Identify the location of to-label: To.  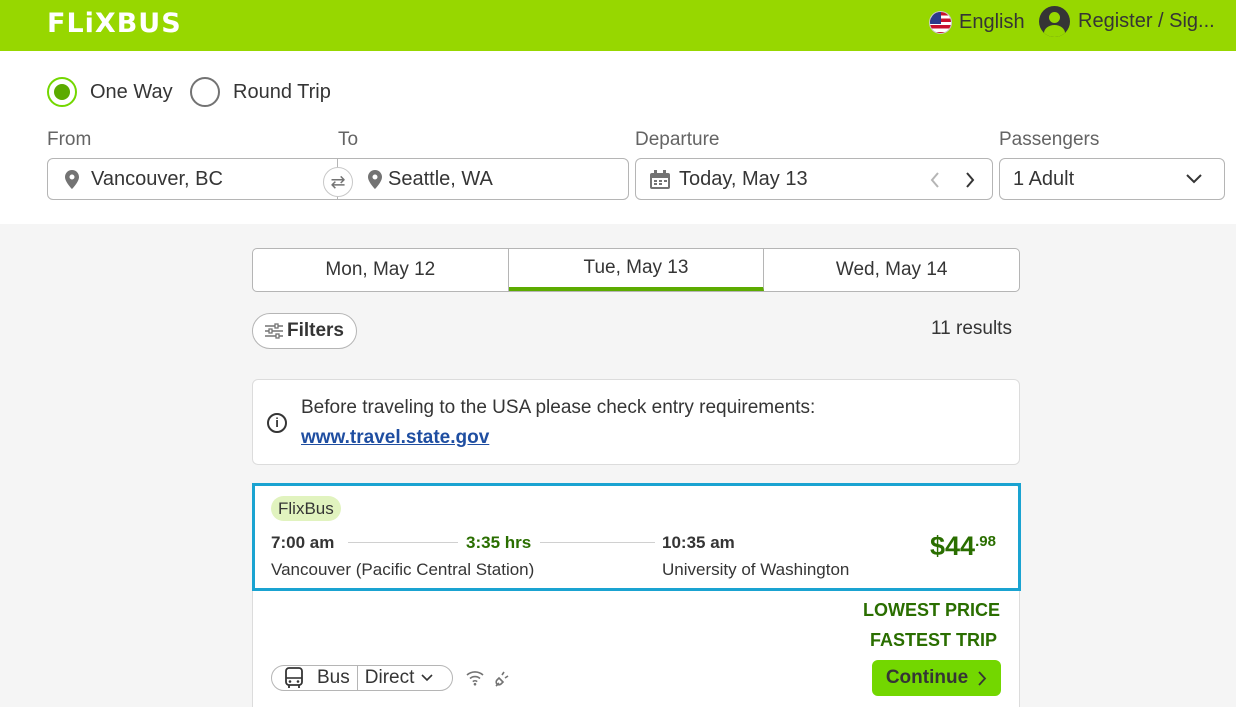
(348, 139).